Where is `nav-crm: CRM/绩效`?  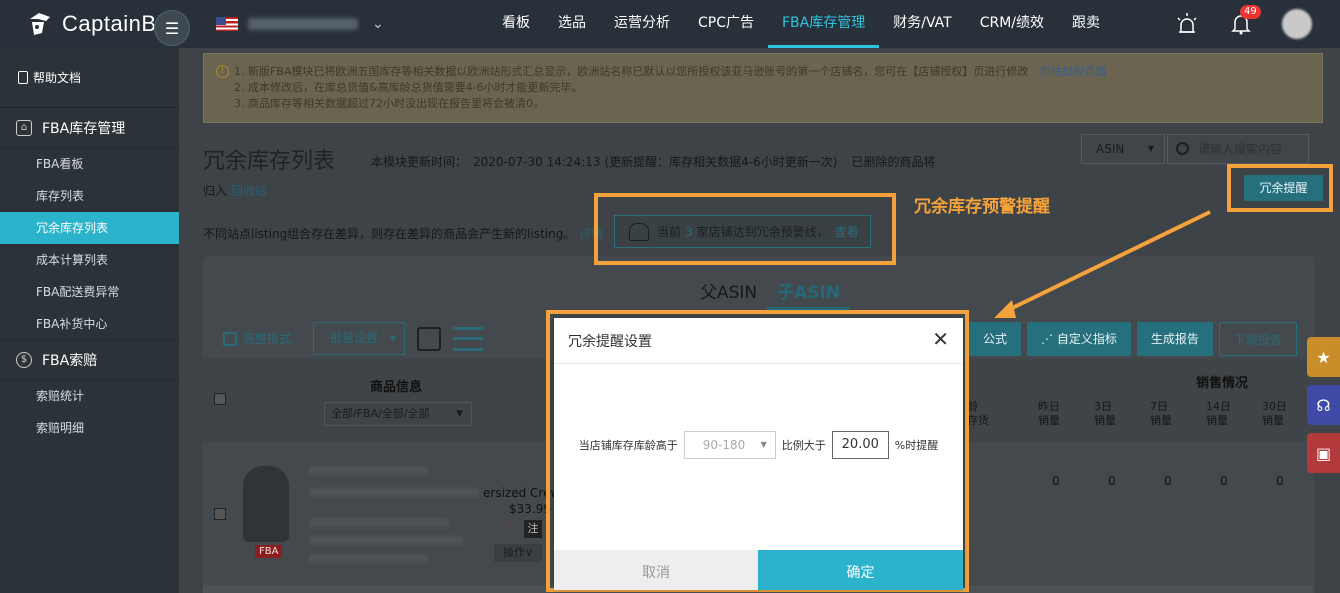 nav-crm: CRM/绩效 is located at coordinates (1012, 24).